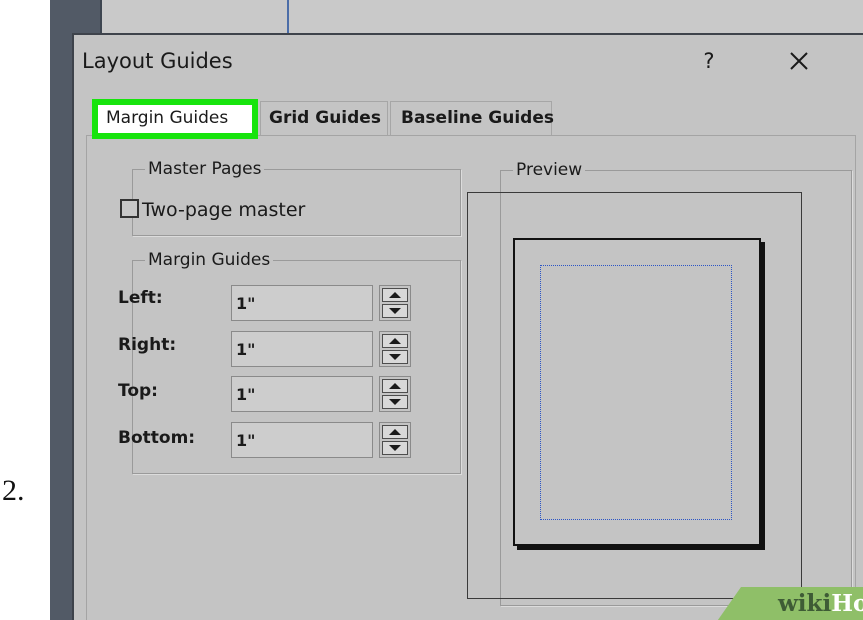 This screenshot has width=863, height=620. What do you see at coordinates (847, 603) in the screenshot?
I see `watermark-how: How` at bounding box center [847, 603].